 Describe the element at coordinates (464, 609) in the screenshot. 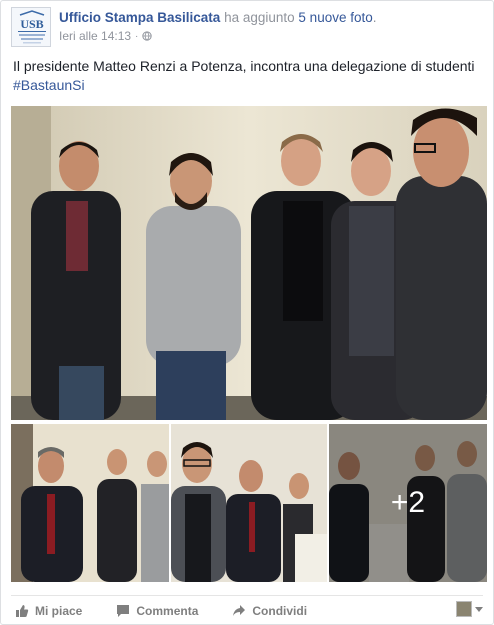

I see `posting-as-avatar` at that location.